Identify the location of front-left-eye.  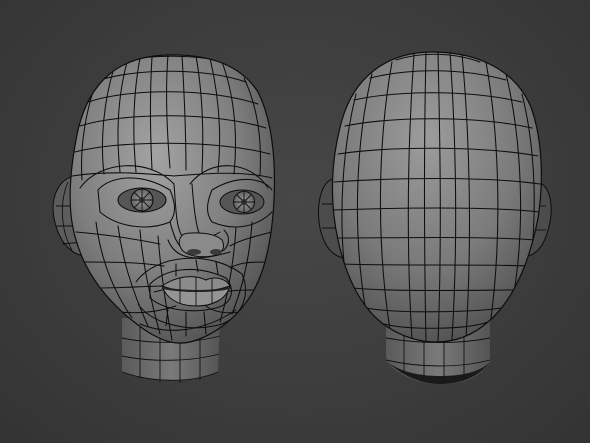
(142, 200).